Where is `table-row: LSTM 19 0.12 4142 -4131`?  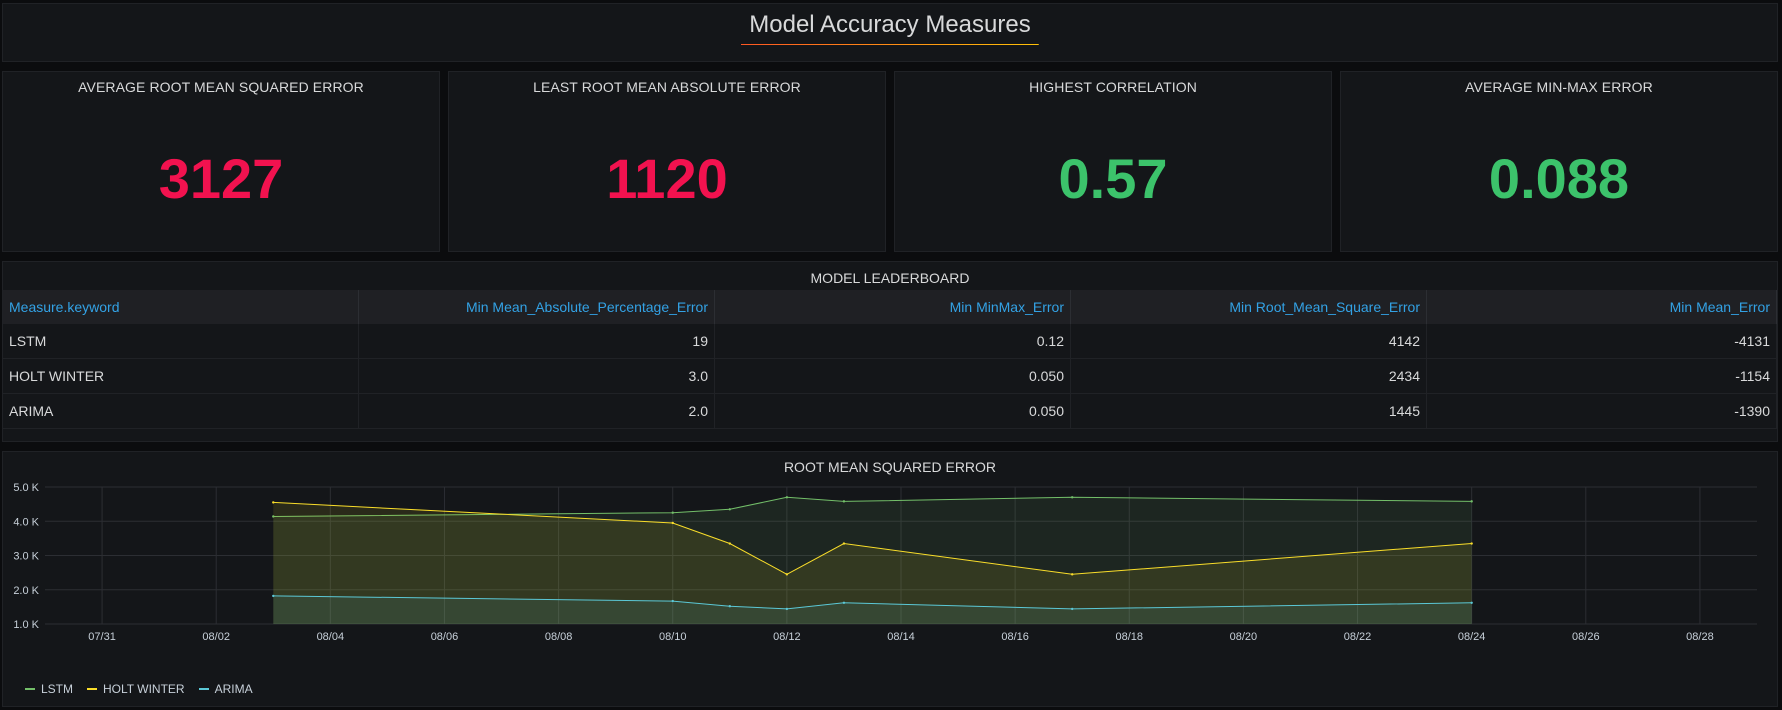 table-row: LSTM 19 0.12 4142 -4131 is located at coordinates (890, 341).